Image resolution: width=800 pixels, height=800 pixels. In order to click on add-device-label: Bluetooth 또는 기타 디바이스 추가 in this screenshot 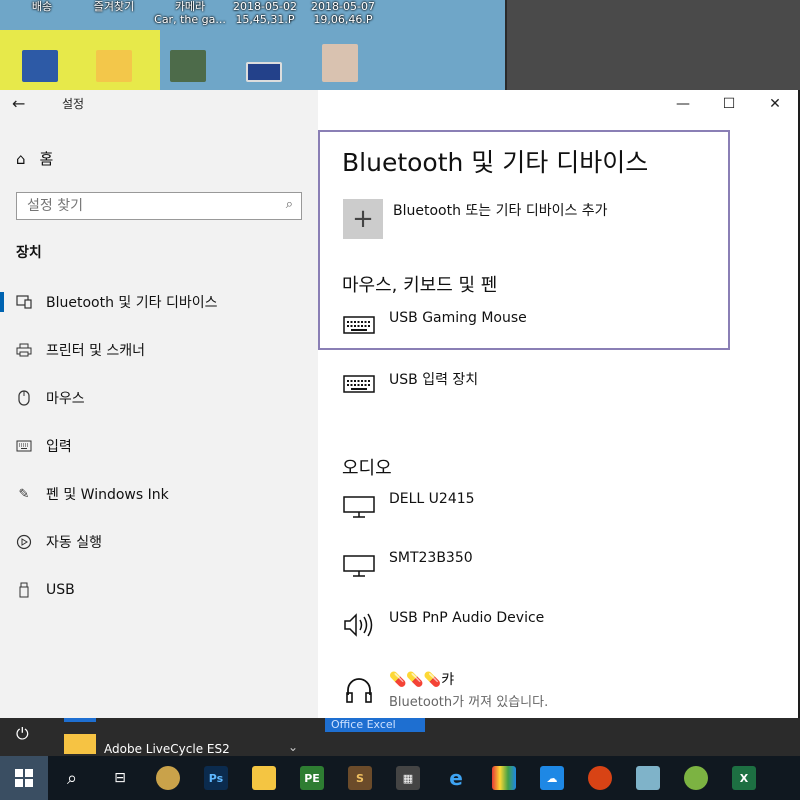, I will do `click(500, 210)`.